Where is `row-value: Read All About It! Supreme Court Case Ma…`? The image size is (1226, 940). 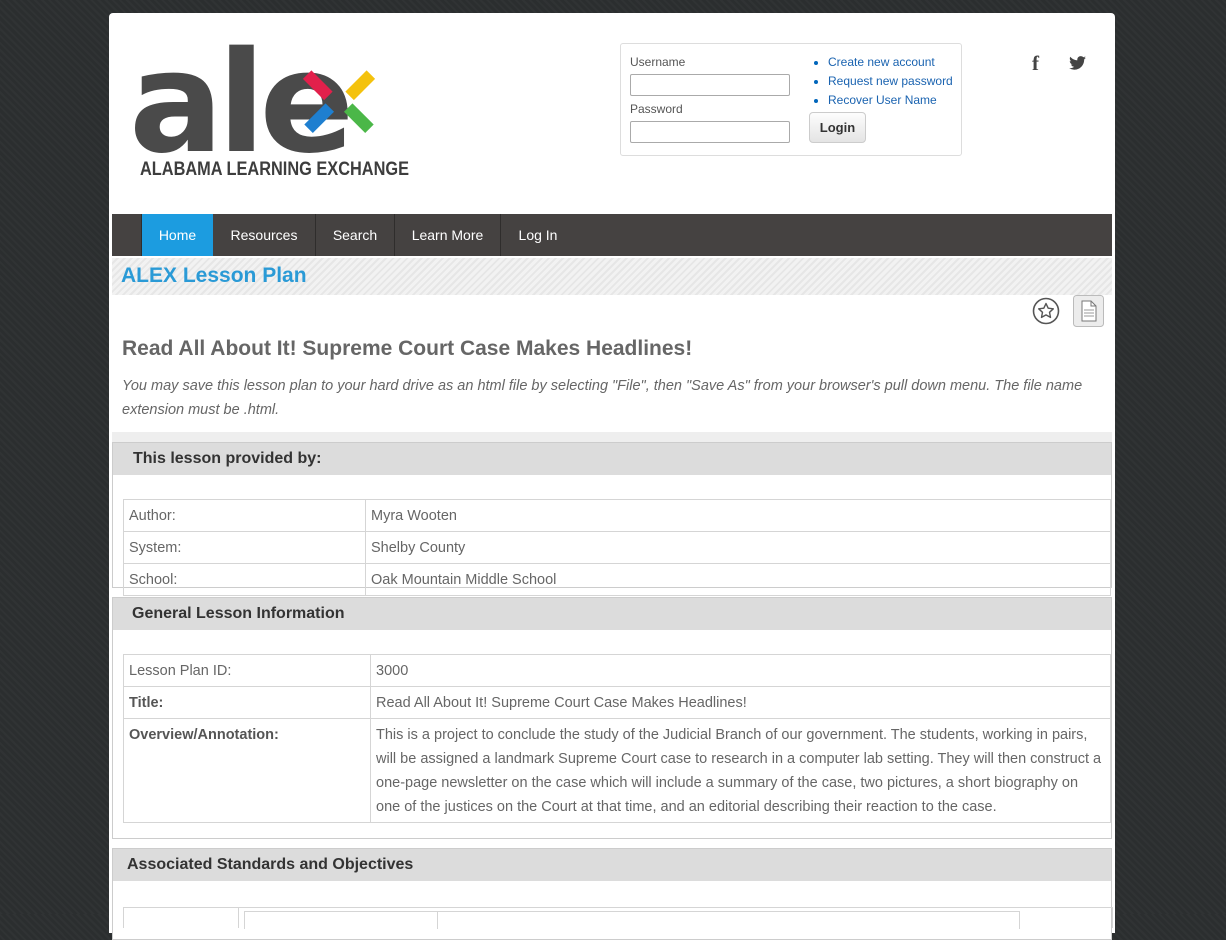 row-value: Read All About It! Supreme Court Case Ma… is located at coordinates (740, 702).